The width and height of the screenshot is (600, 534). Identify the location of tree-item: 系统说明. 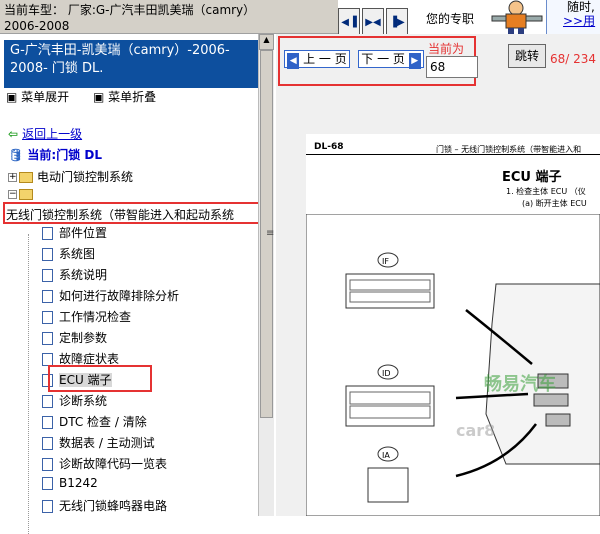
(74, 274).